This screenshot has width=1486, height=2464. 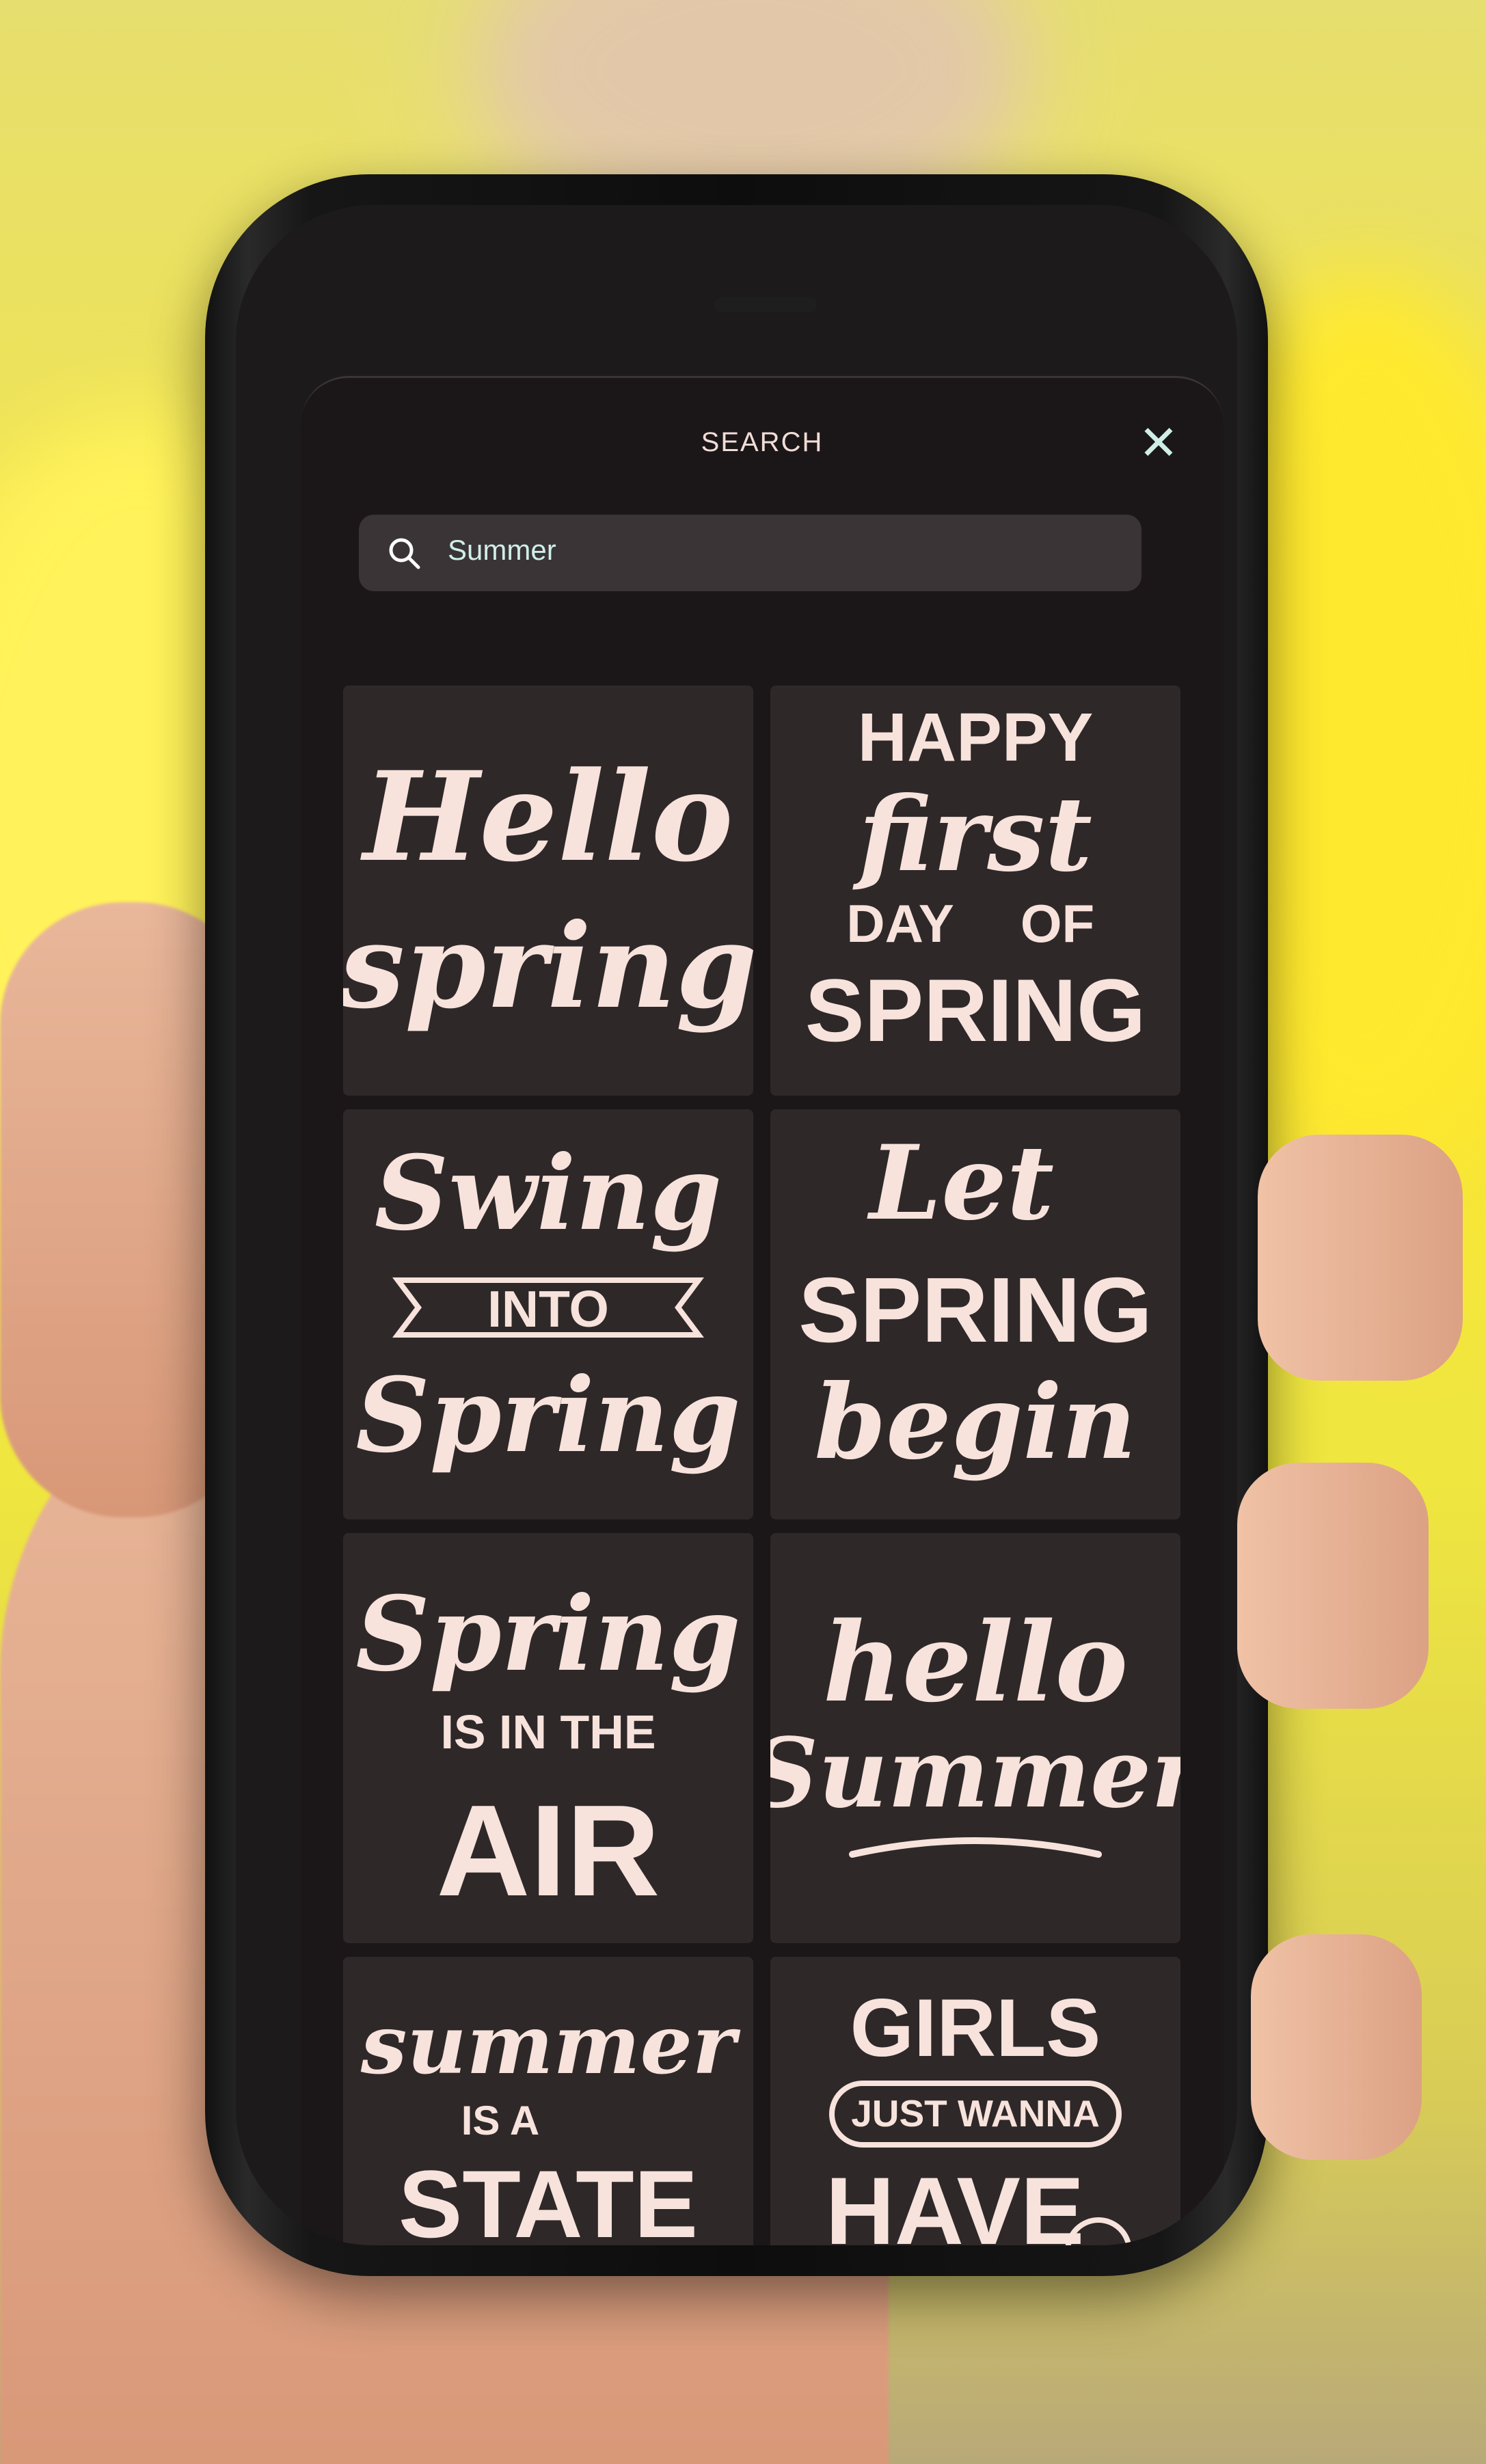 What do you see at coordinates (548, 1309) in the screenshot?
I see `sticker-text: INTO` at bounding box center [548, 1309].